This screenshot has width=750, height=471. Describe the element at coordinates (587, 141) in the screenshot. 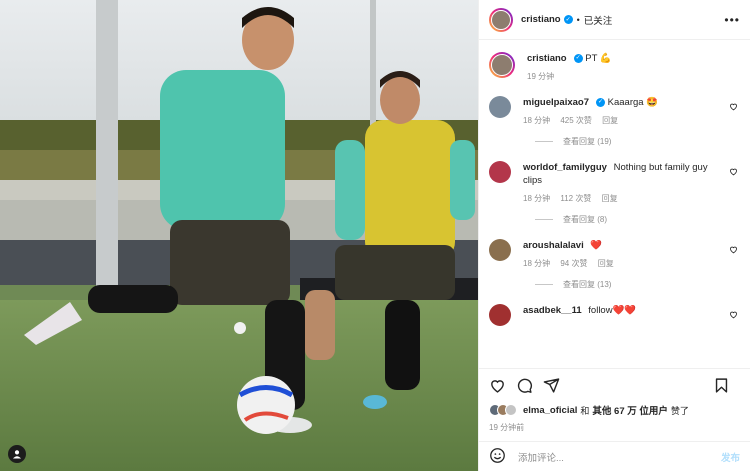

I see `view-replies-label: 查看回复 (19)` at that location.